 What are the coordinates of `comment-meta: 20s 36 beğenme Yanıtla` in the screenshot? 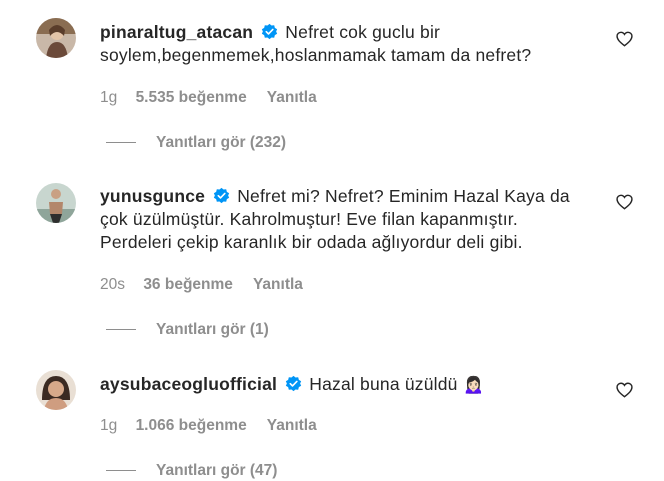 It's located at (209, 285).